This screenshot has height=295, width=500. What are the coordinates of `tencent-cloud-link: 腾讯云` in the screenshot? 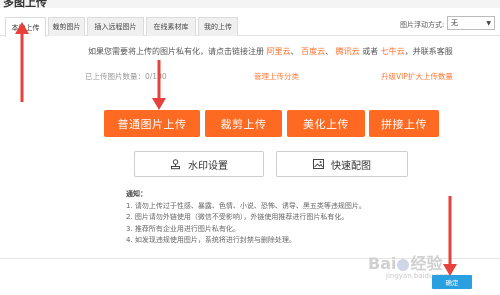 It's located at (348, 51).